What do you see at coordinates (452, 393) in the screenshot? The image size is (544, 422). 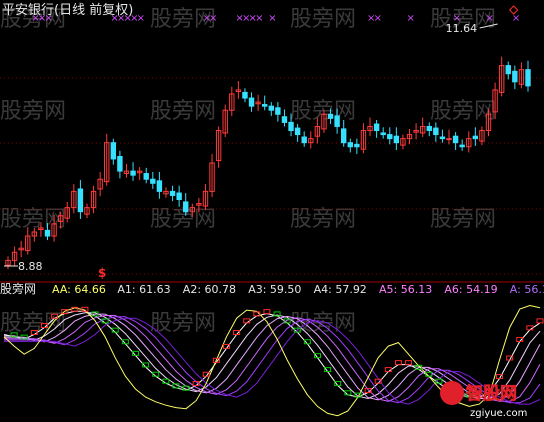 I see `logo-icon` at bounding box center [452, 393].